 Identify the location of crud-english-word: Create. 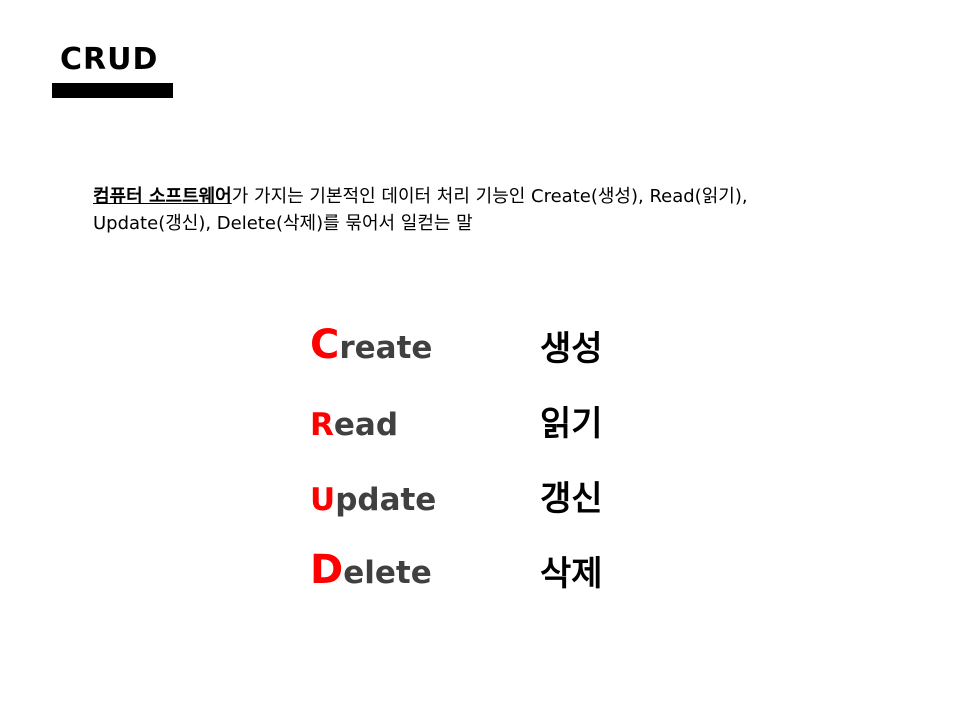
(371, 345).